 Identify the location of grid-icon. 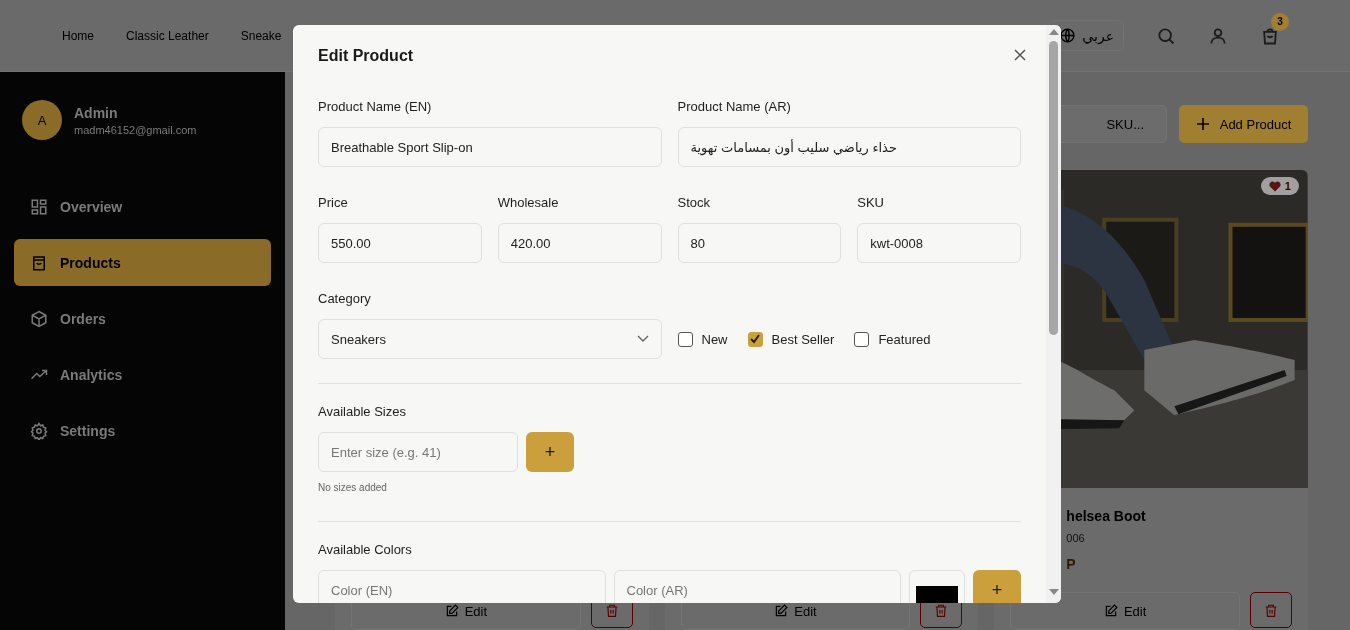
(39, 206).